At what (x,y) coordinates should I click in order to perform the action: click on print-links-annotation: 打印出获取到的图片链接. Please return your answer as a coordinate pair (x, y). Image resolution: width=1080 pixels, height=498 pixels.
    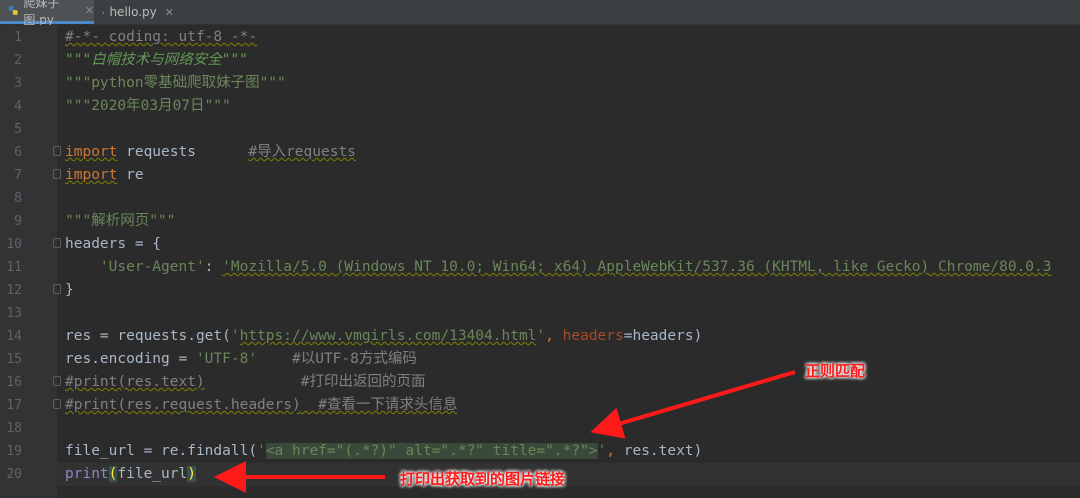
    Looking at the image, I should click on (483, 479).